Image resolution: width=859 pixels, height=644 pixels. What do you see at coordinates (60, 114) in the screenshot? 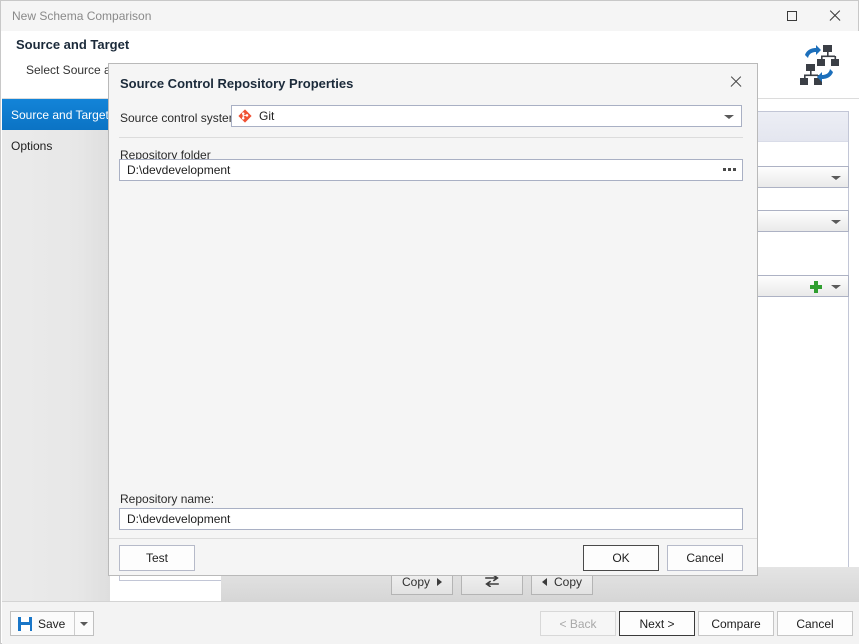
I see `sidebar-item-label: Source and Target` at bounding box center [60, 114].